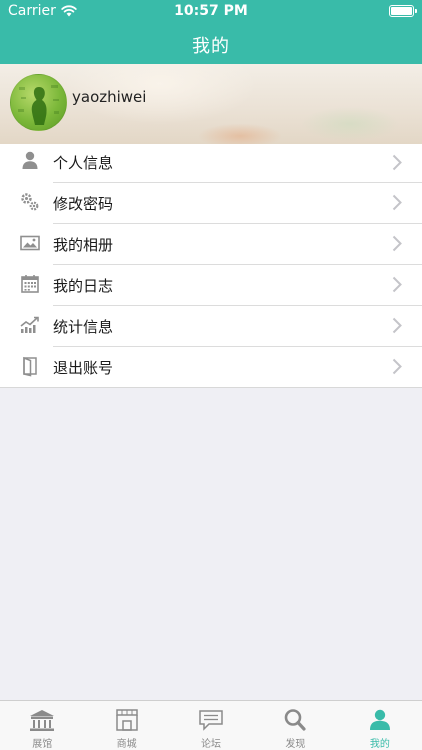 The width and height of the screenshot is (422, 750). I want to click on menu-item-statistics: 统计信息, so click(211, 325).